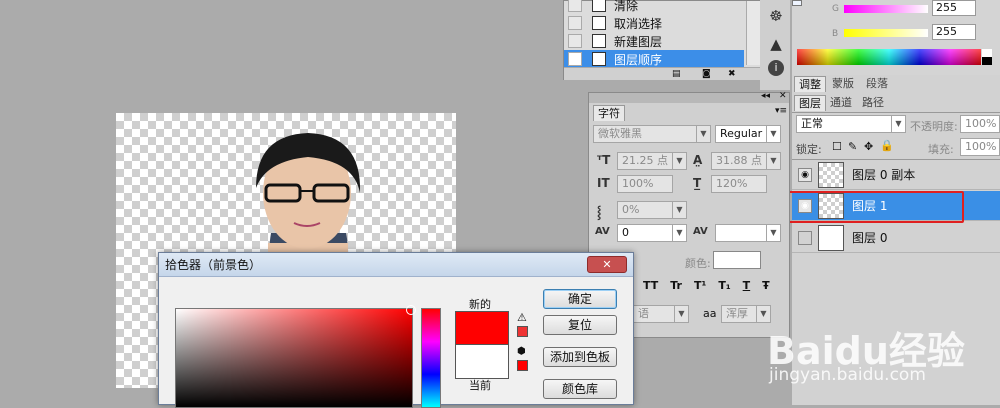 The width and height of the screenshot is (1000, 408). Describe the element at coordinates (676, 74) in the screenshot. I see `new-document-icon: ▤` at that location.